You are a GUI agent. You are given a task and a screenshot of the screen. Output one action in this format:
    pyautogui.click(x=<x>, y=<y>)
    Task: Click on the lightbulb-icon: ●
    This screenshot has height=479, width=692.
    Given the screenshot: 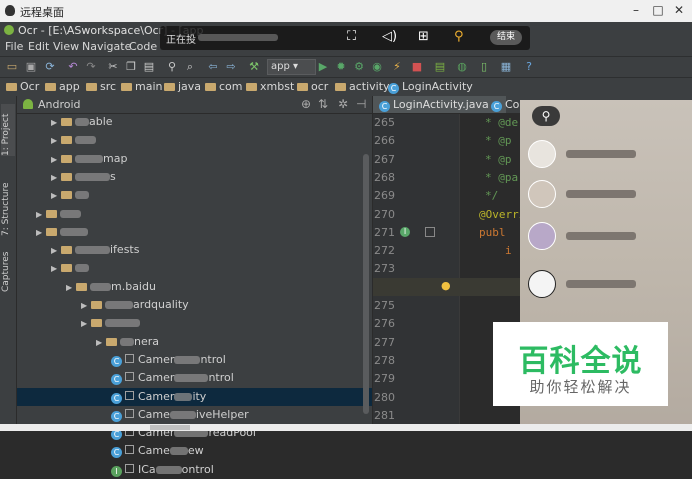 What is the action you would take?
    pyautogui.click(x=446, y=285)
    